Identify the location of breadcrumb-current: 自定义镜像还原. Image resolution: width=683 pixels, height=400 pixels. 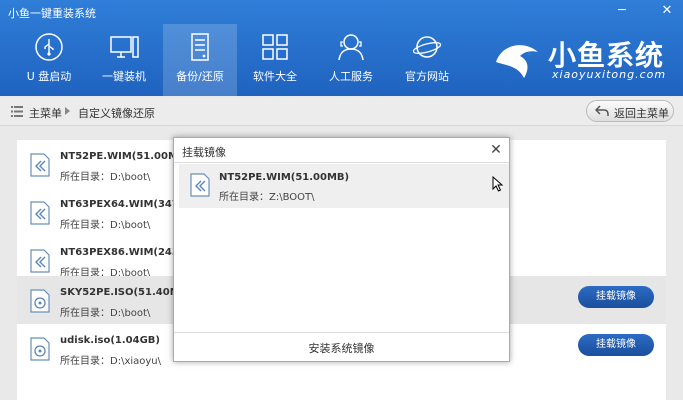
(116, 113).